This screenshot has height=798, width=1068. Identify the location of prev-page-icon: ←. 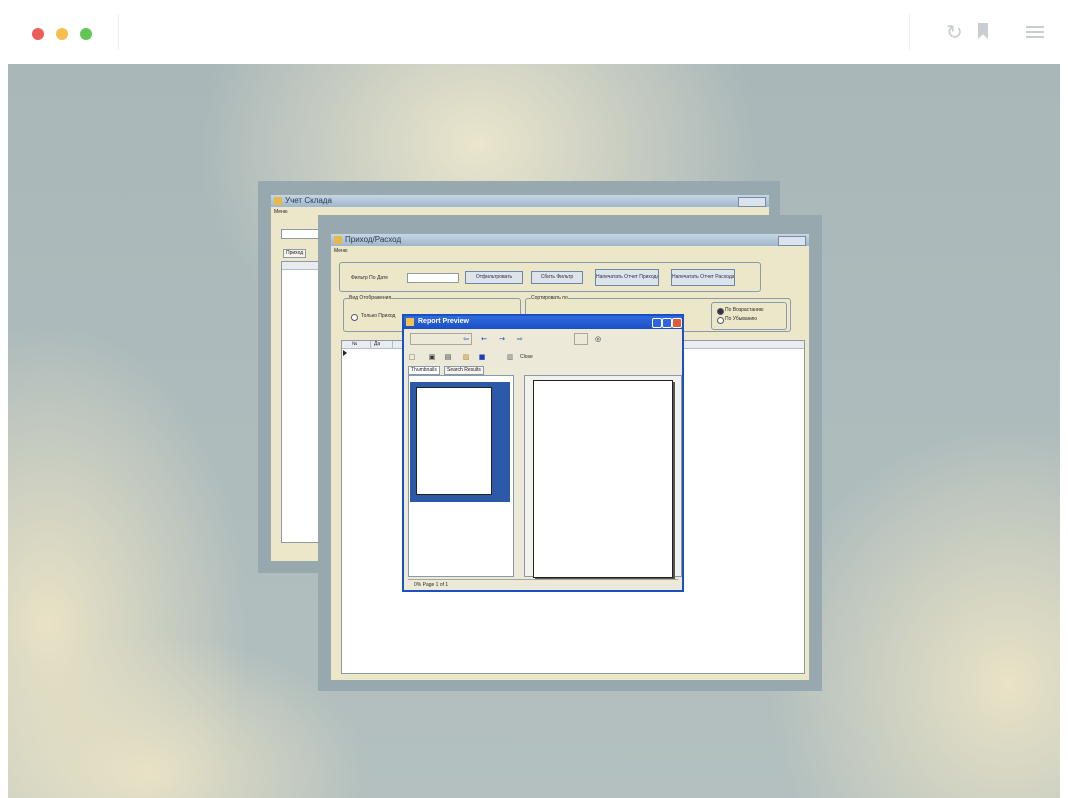
(484, 339).